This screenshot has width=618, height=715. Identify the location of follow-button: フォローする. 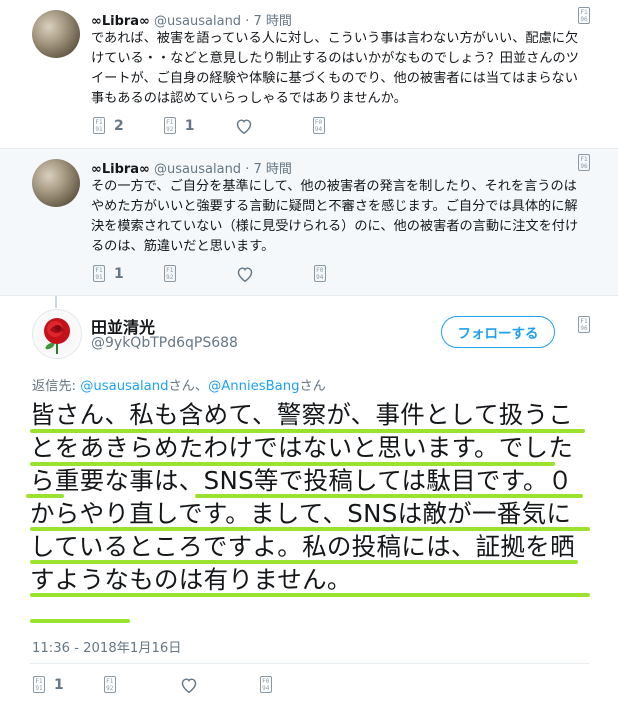
(498, 332).